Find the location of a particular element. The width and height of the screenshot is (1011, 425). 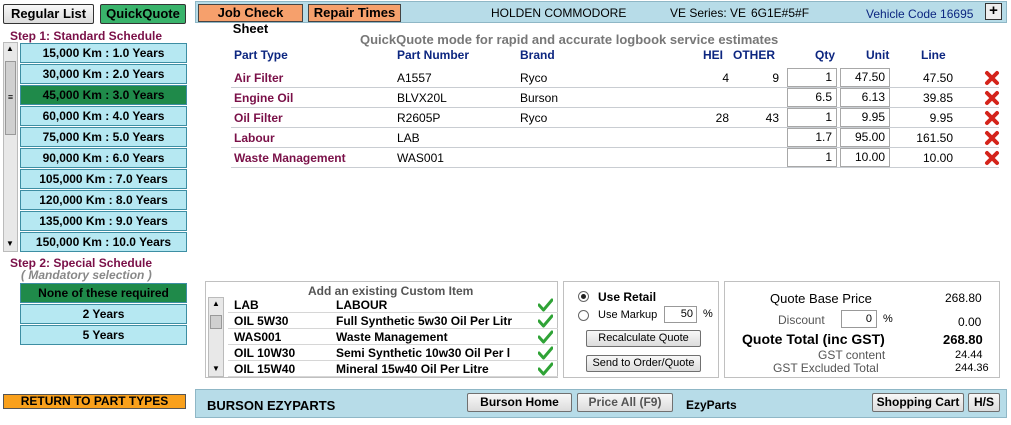

send-to-order-button: Send to Order/Quote is located at coordinates (643, 363).